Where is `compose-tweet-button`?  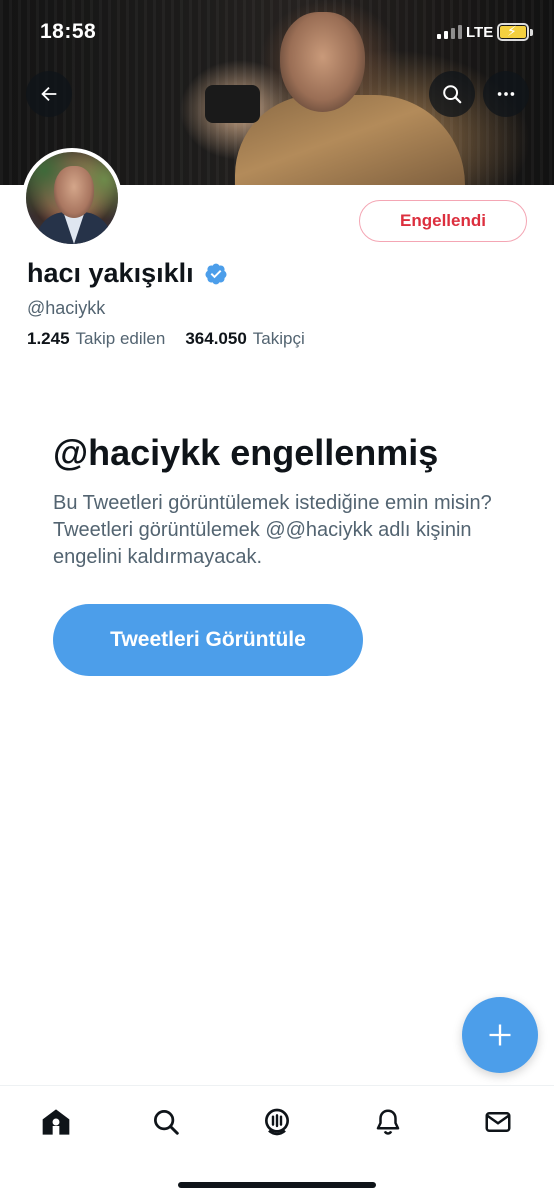 compose-tweet-button is located at coordinates (500, 1035).